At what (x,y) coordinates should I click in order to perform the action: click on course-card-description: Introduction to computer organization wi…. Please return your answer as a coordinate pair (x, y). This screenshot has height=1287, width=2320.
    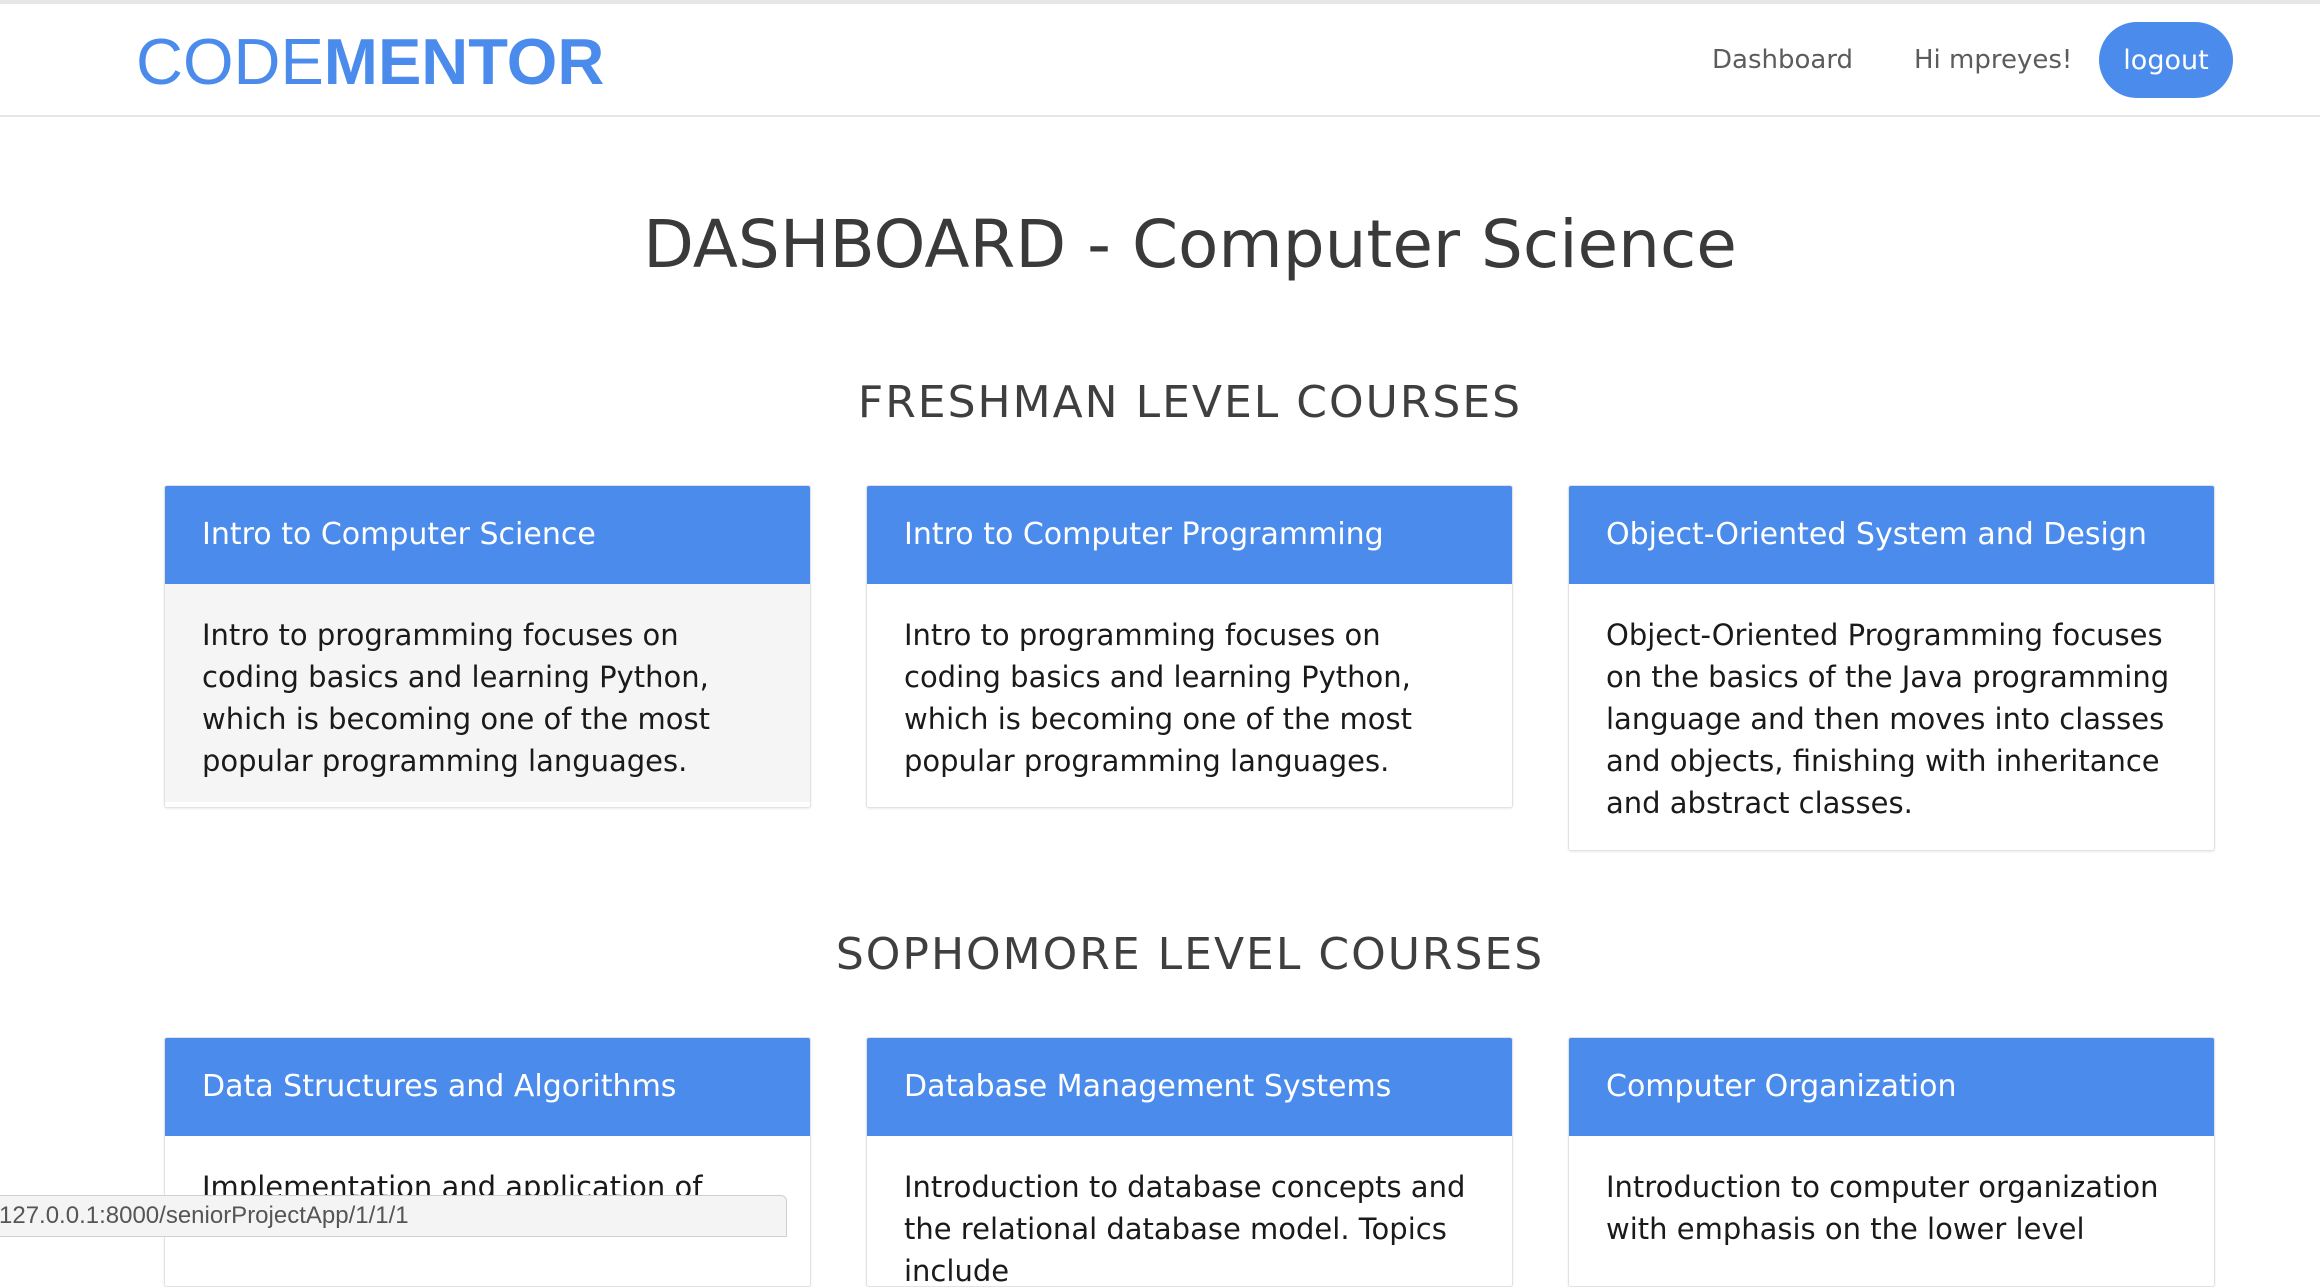
    Looking at the image, I should click on (1882, 1208).